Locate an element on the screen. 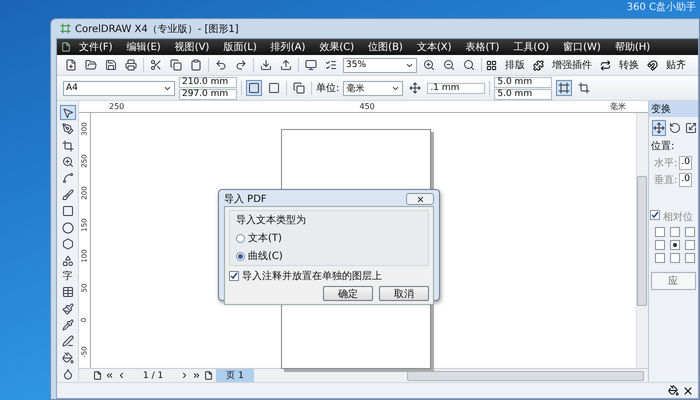 Image resolution: width=700 pixels, height=400 pixels. radio-option: 曲线(C) is located at coordinates (329, 256).